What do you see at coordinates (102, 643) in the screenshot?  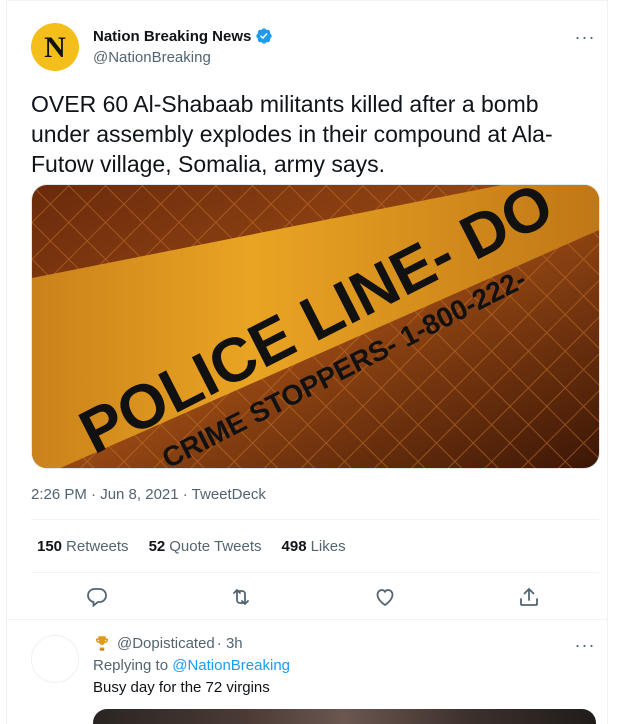 I see `trophy-icon` at bounding box center [102, 643].